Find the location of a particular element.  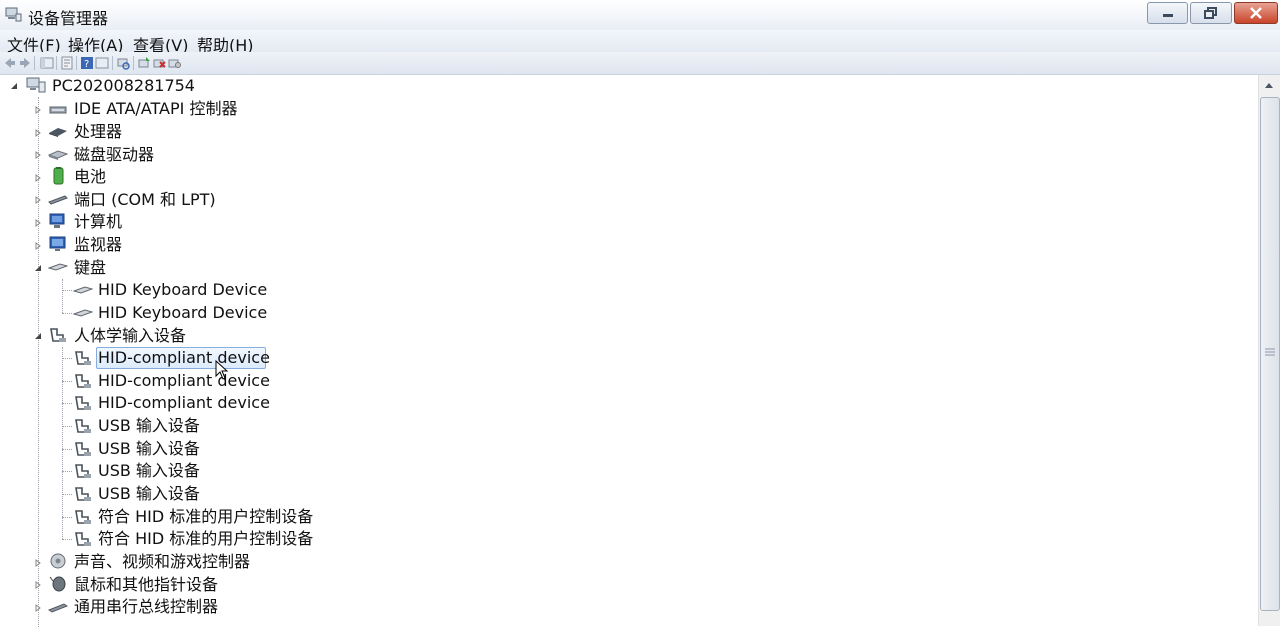

battery-icon is located at coordinates (58, 176).